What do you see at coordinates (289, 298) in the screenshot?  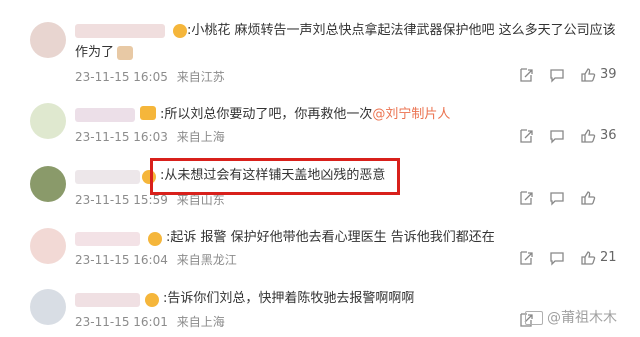 I see `comment-text: :告诉你们刘总，快押着陈牧驰去报警啊啊啊` at bounding box center [289, 298].